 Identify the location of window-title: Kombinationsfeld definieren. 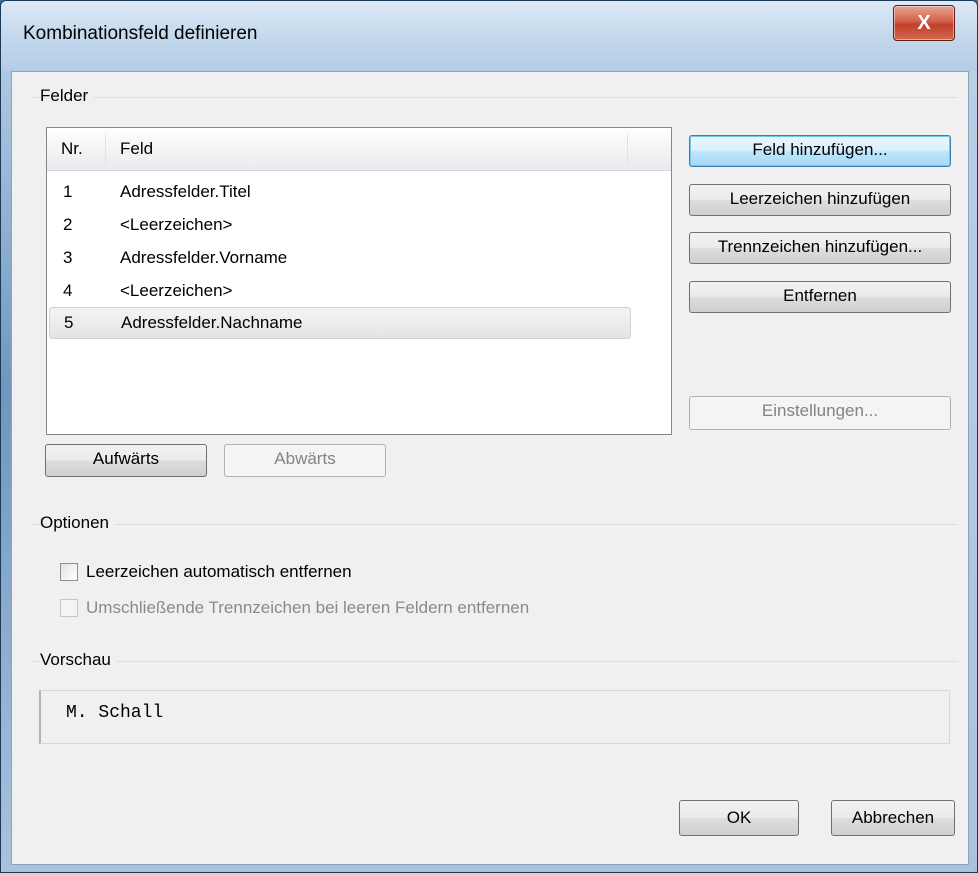
(140, 33).